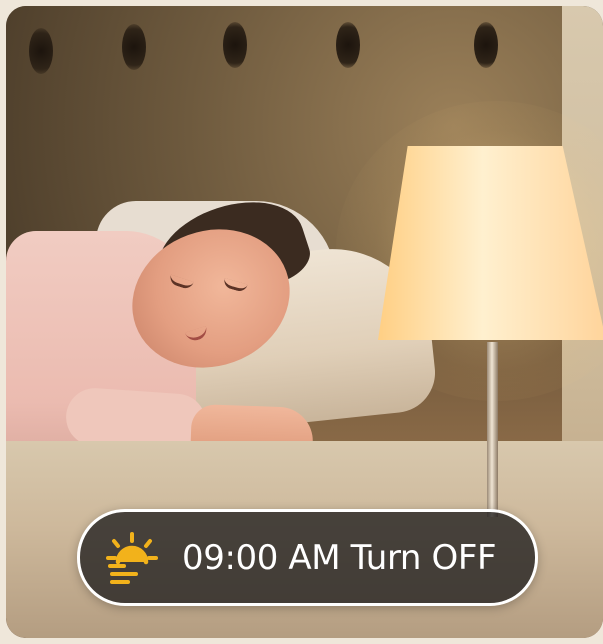 The image size is (603, 644). I want to click on sunrise-icon, so click(132, 557).